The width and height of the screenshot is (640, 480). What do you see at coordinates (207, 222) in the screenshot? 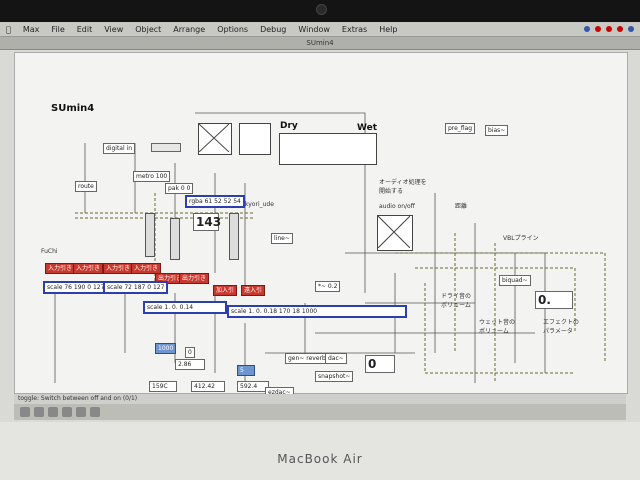
I see `number-143: 143` at bounding box center [207, 222].